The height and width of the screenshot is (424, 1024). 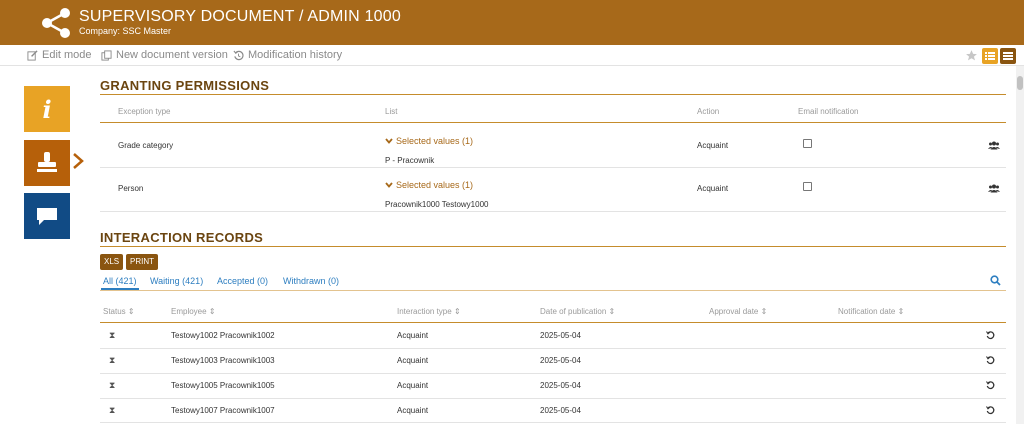 What do you see at coordinates (553, 246) in the screenshot?
I see `interaction-divider` at bounding box center [553, 246].